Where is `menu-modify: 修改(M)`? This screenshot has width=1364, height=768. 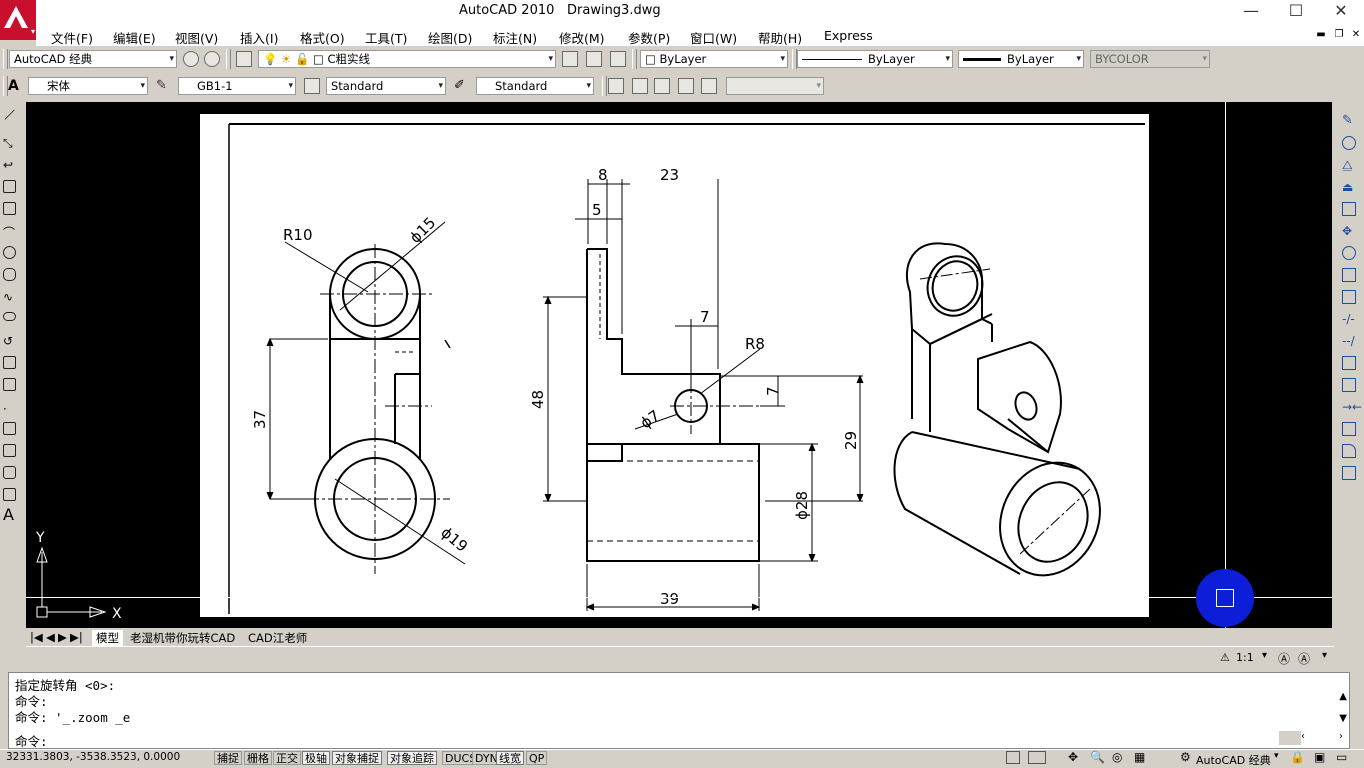
menu-modify: 修改(M) is located at coordinates (582, 37).